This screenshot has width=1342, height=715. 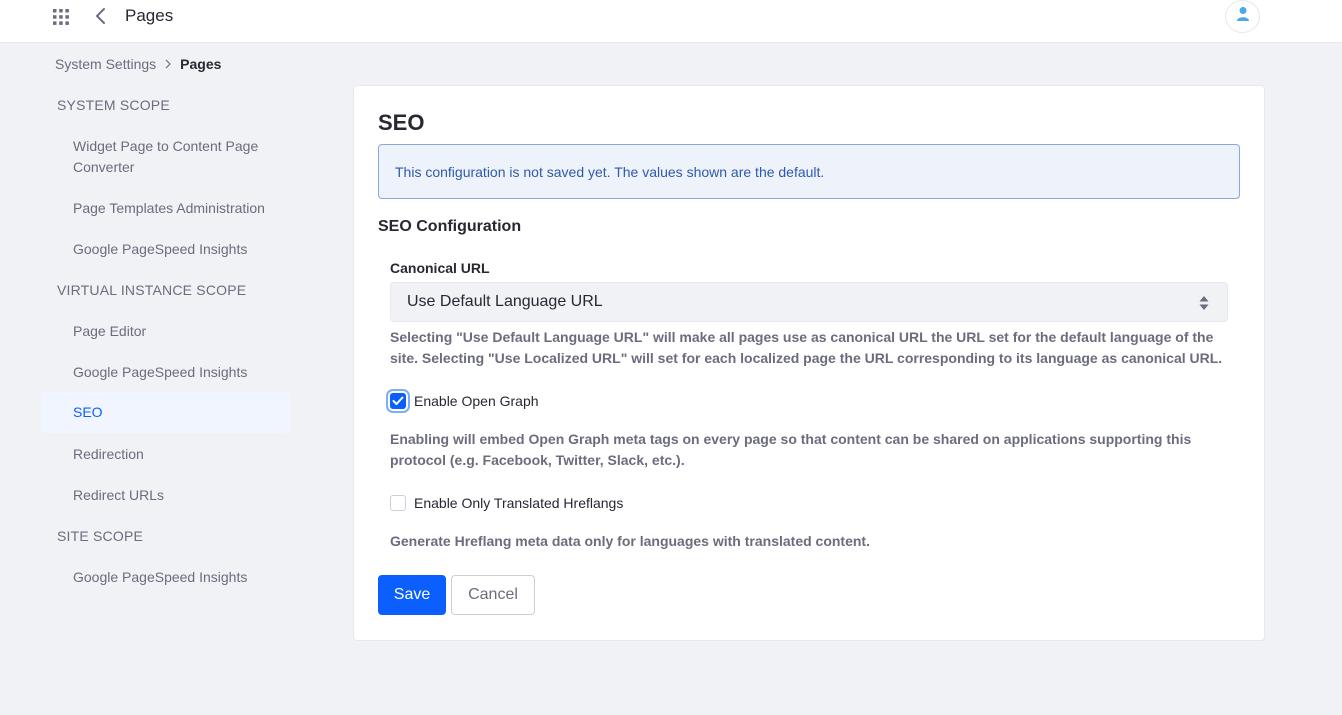 What do you see at coordinates (100, 536) in the screenshot?
I see `site-scope-title: SITE SCOPE` at bounding box center [100, 536].